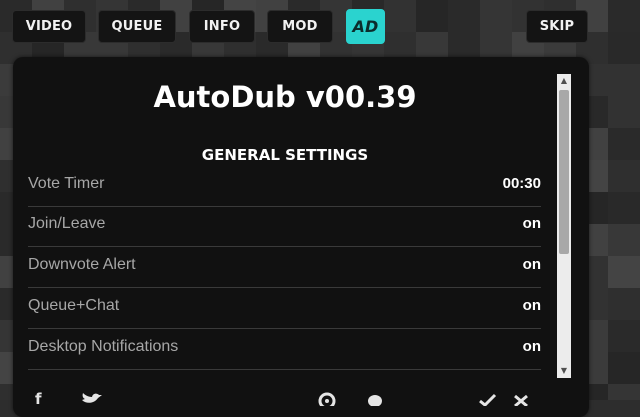 The height and width of the screenshot is (417, 640). Describe the element at coordinates (285, 97) in the screenshot. I see `panel-title: AutoDub v00.39` at that location.